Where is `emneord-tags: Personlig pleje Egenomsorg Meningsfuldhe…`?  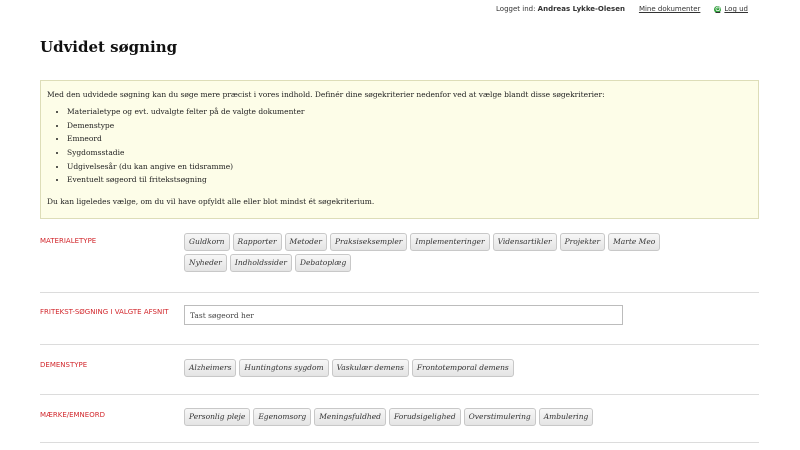 emneord-tags: Personlig pleje Egenomsorg Meningsfuldhe… is located at coordinates (444, 418).